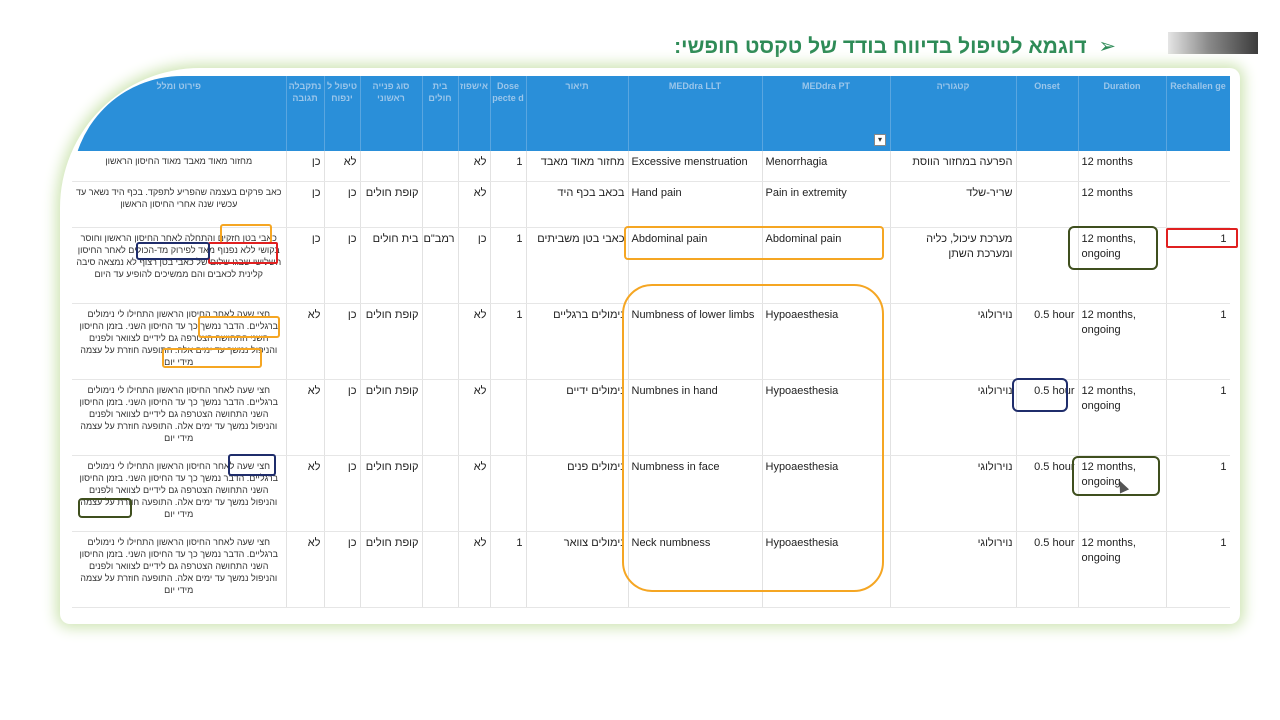 The width and height of the screenshot is (1280, 720). I want to click on cell-category: מערכת עיכול, כליה ומערכת השתן, so click(953, 265).